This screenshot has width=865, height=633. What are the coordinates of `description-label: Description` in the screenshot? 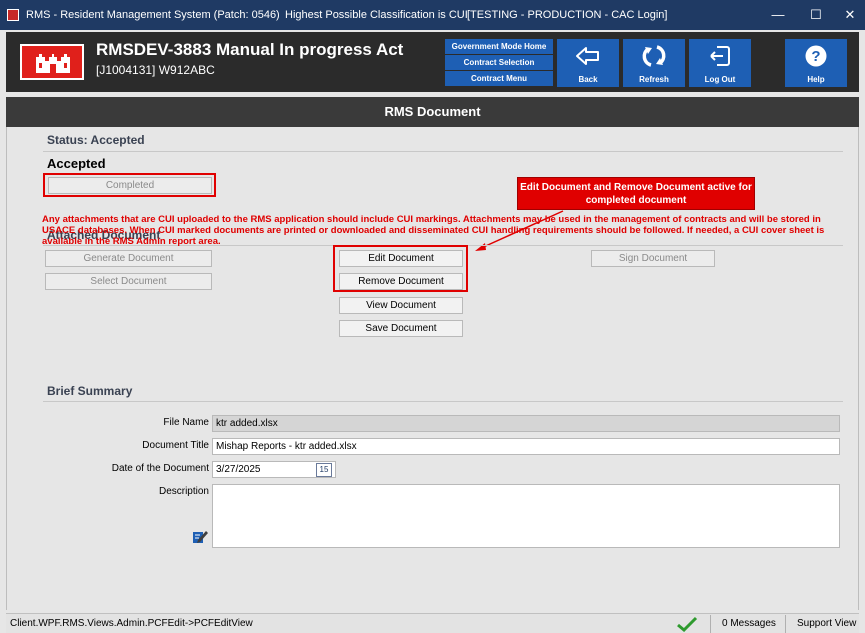 It's located at (183, 491).